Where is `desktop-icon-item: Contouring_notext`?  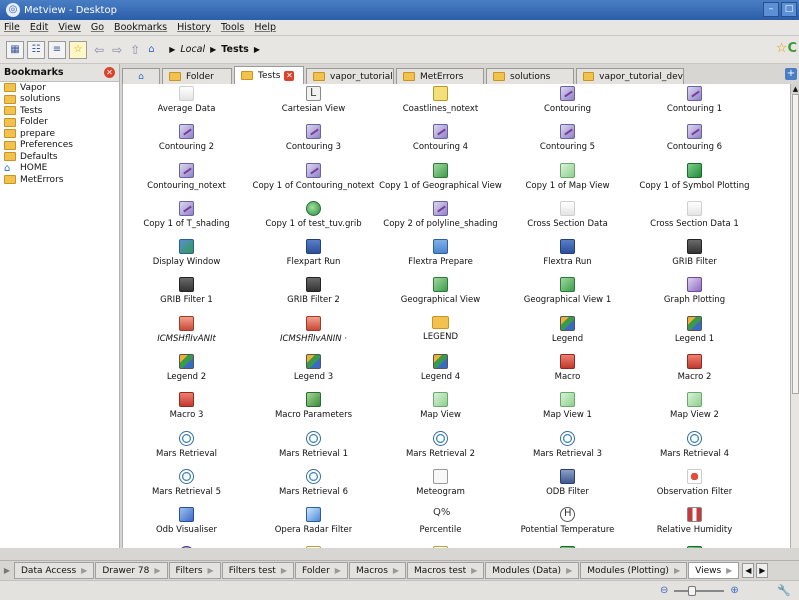
desktop-icon-item: Contouring_notext is located at coordinates (186, 181).